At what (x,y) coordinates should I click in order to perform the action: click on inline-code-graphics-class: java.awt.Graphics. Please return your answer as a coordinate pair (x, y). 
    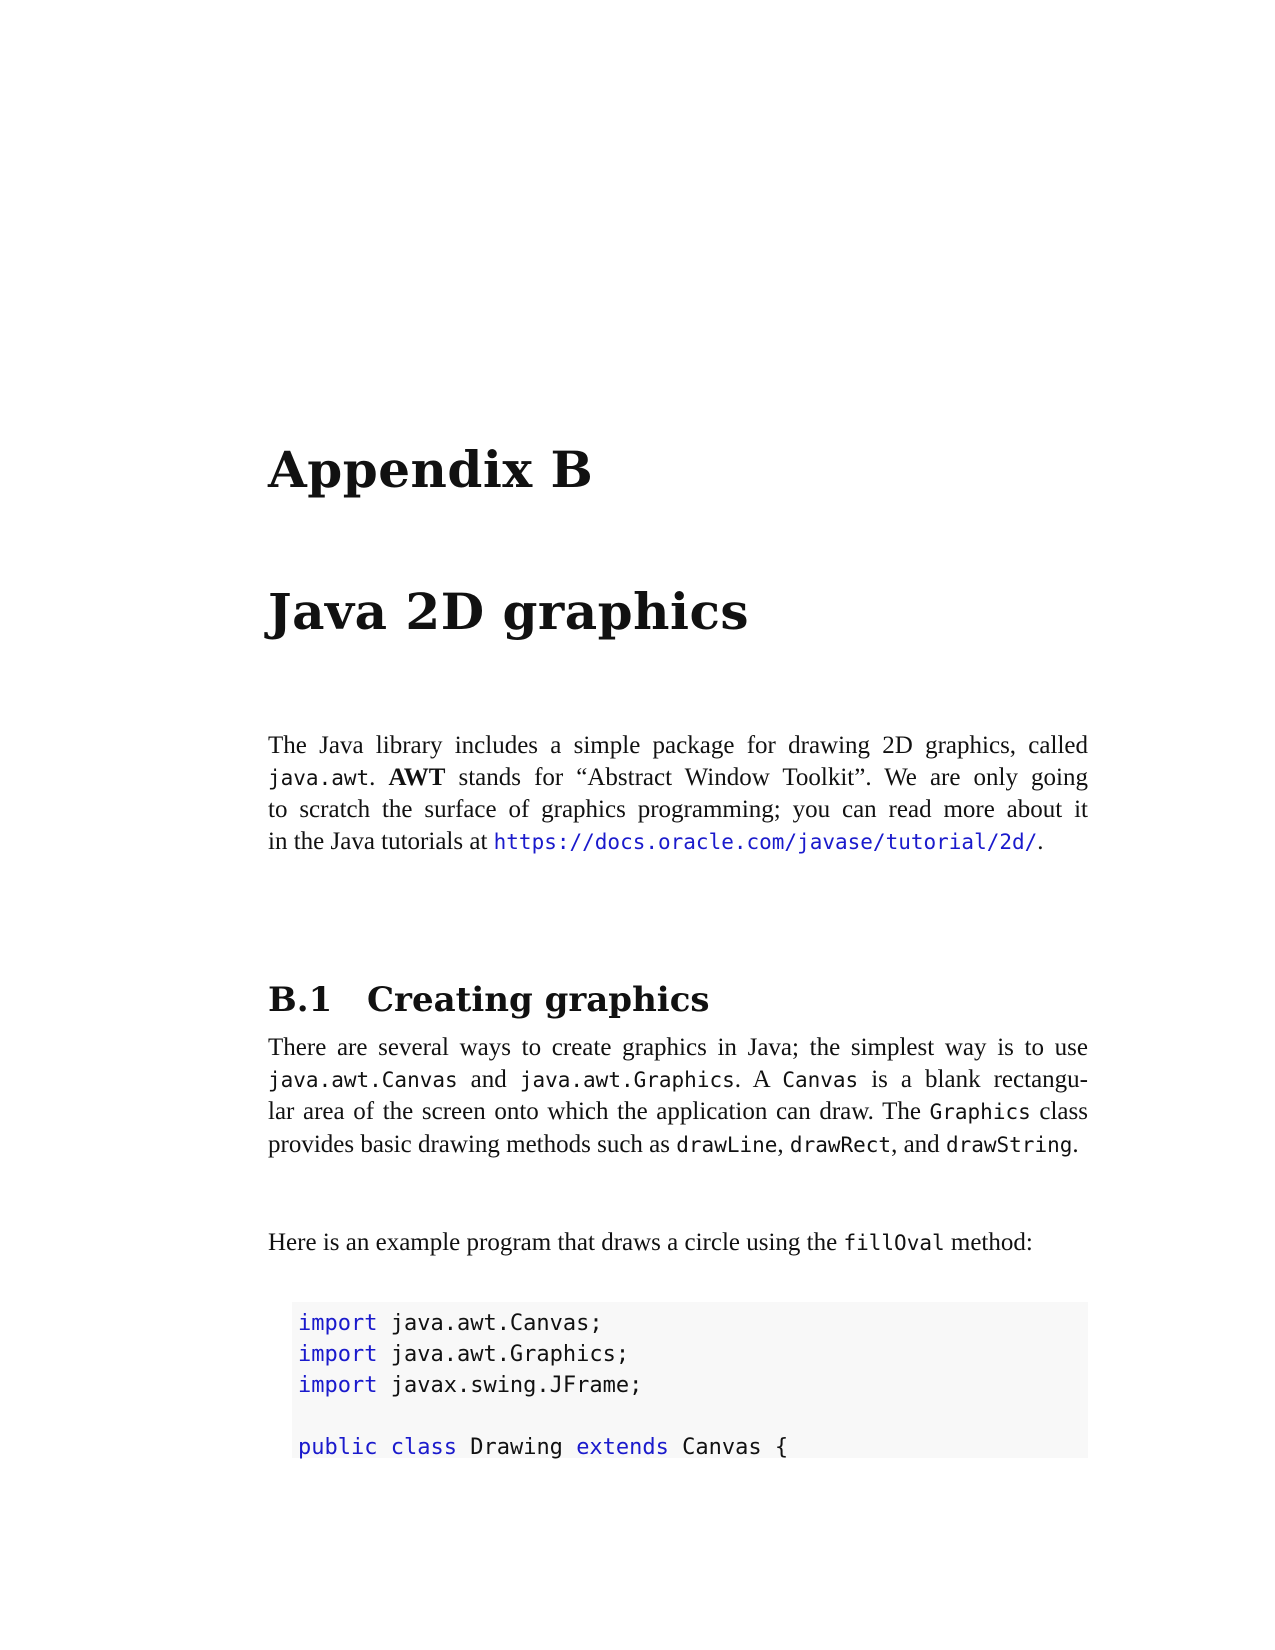
    Looking at the image, I should click on (627, 1079).